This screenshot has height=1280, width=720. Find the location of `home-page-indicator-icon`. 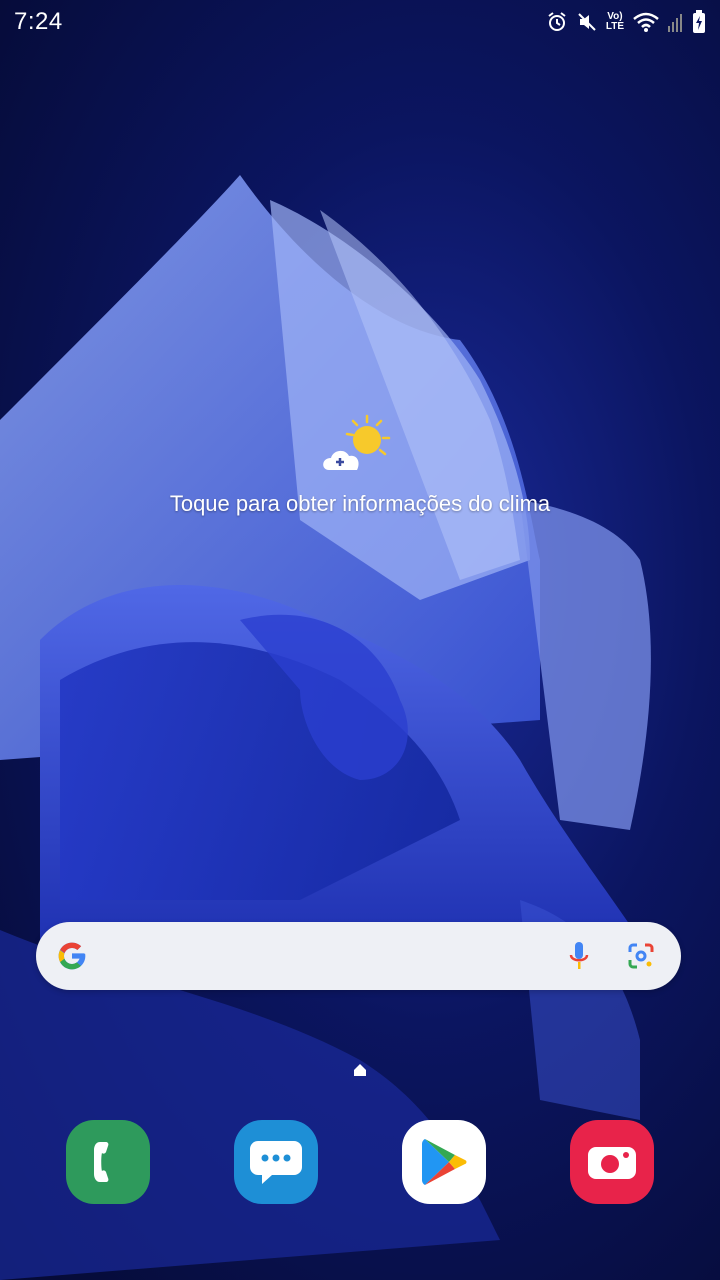

home-page-indicator-icon is located at coordinates (360, 1070).